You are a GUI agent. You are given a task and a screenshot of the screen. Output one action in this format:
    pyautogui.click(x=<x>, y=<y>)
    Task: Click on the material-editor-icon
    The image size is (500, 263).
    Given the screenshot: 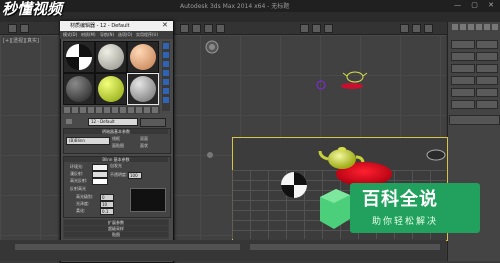 What is the action you would take?
    pyautogui.click(x=404, y=28)
    